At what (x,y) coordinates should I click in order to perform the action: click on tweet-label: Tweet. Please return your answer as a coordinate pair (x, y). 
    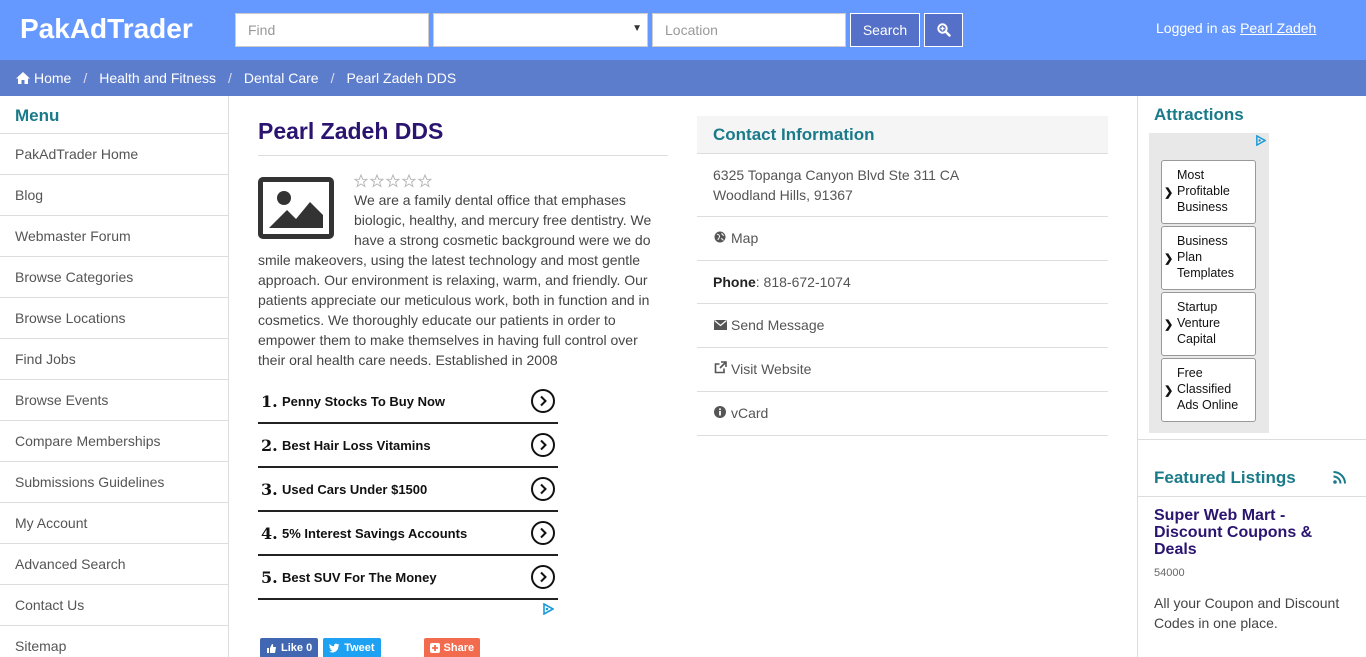
    Looking at the image, I should click on (359, 648).